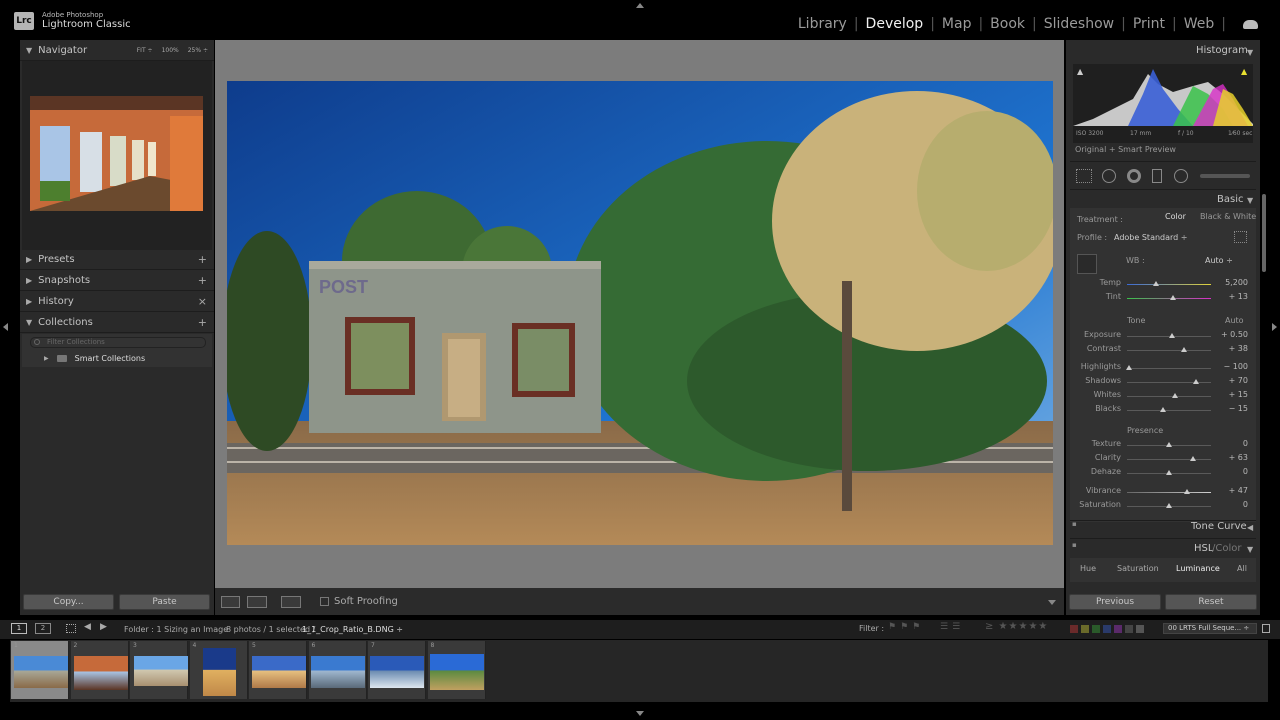 This screenshot has width=1280, height=720. Describe the element at coordinates (1149, 24) in the screenshot. I see `module-print: Print` at that location.